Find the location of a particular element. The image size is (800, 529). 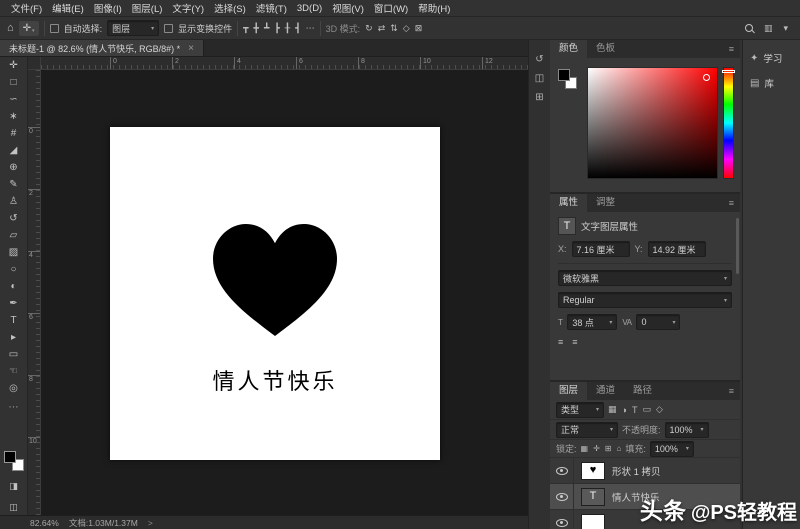

tracking-dropdown: 0 ▾ is located at coordinates (658, 322).